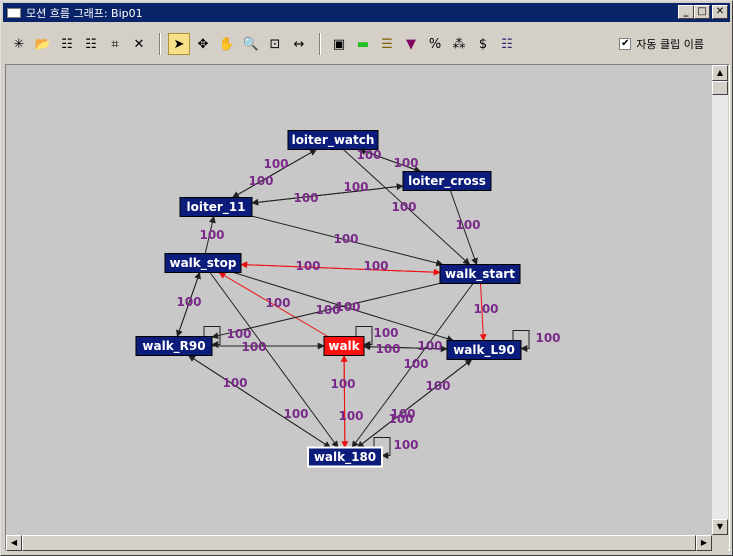 The height and width of the screenshot is (556, 733). What do you see at coordinates (720, 73) in the screenshot?
I see `scroll-up-button: ▲` at bounding box center [720, 73].